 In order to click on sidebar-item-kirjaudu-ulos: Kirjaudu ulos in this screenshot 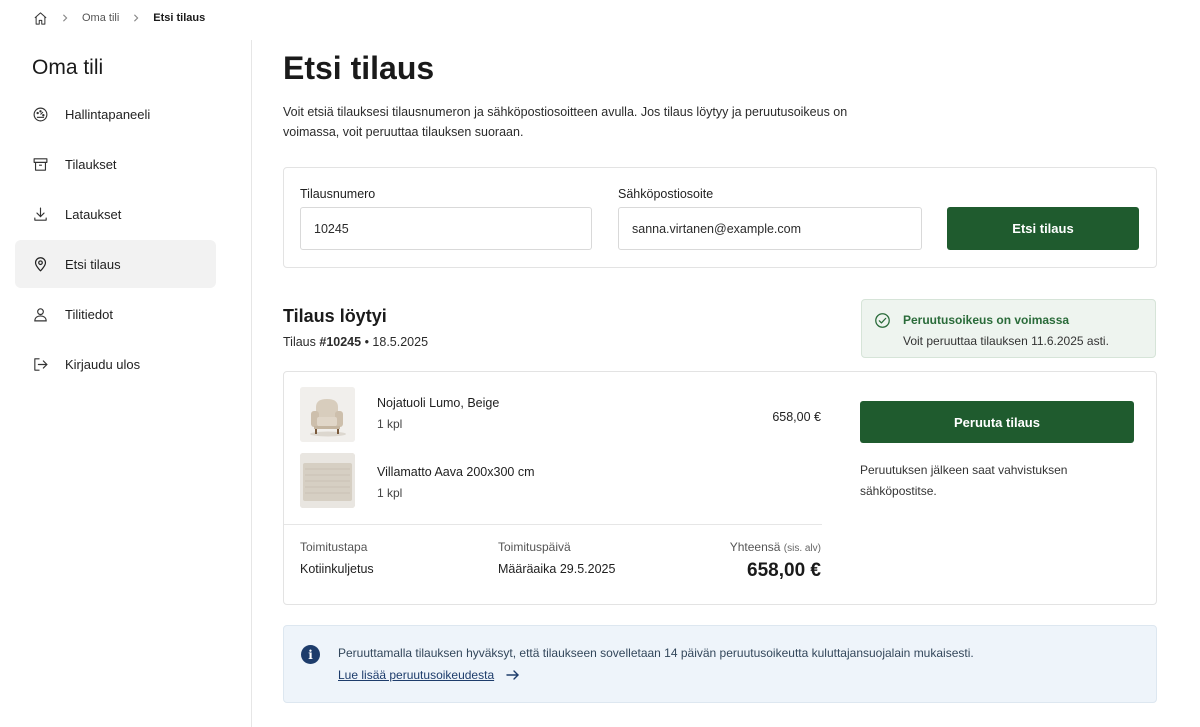, I will do `click(115, 364)`.